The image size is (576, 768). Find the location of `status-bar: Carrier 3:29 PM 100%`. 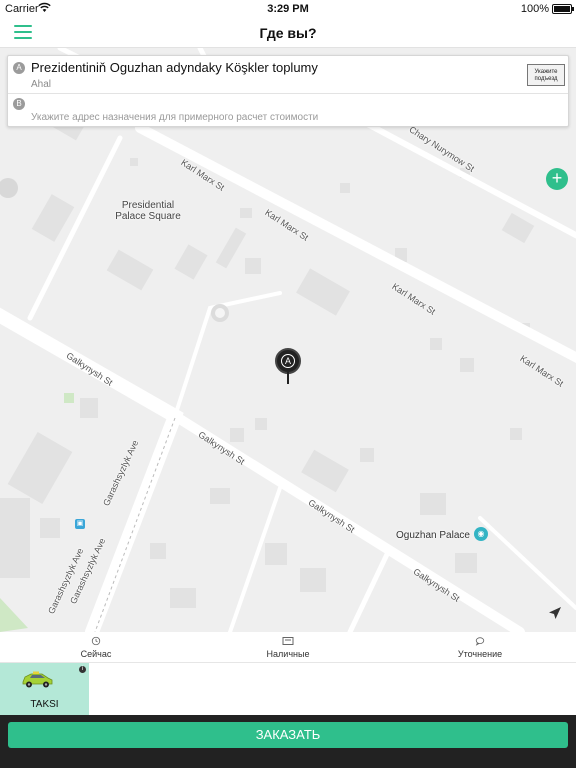

status-bar: Carrier 3:29 PM 100% is located at coordinates (288, 9).